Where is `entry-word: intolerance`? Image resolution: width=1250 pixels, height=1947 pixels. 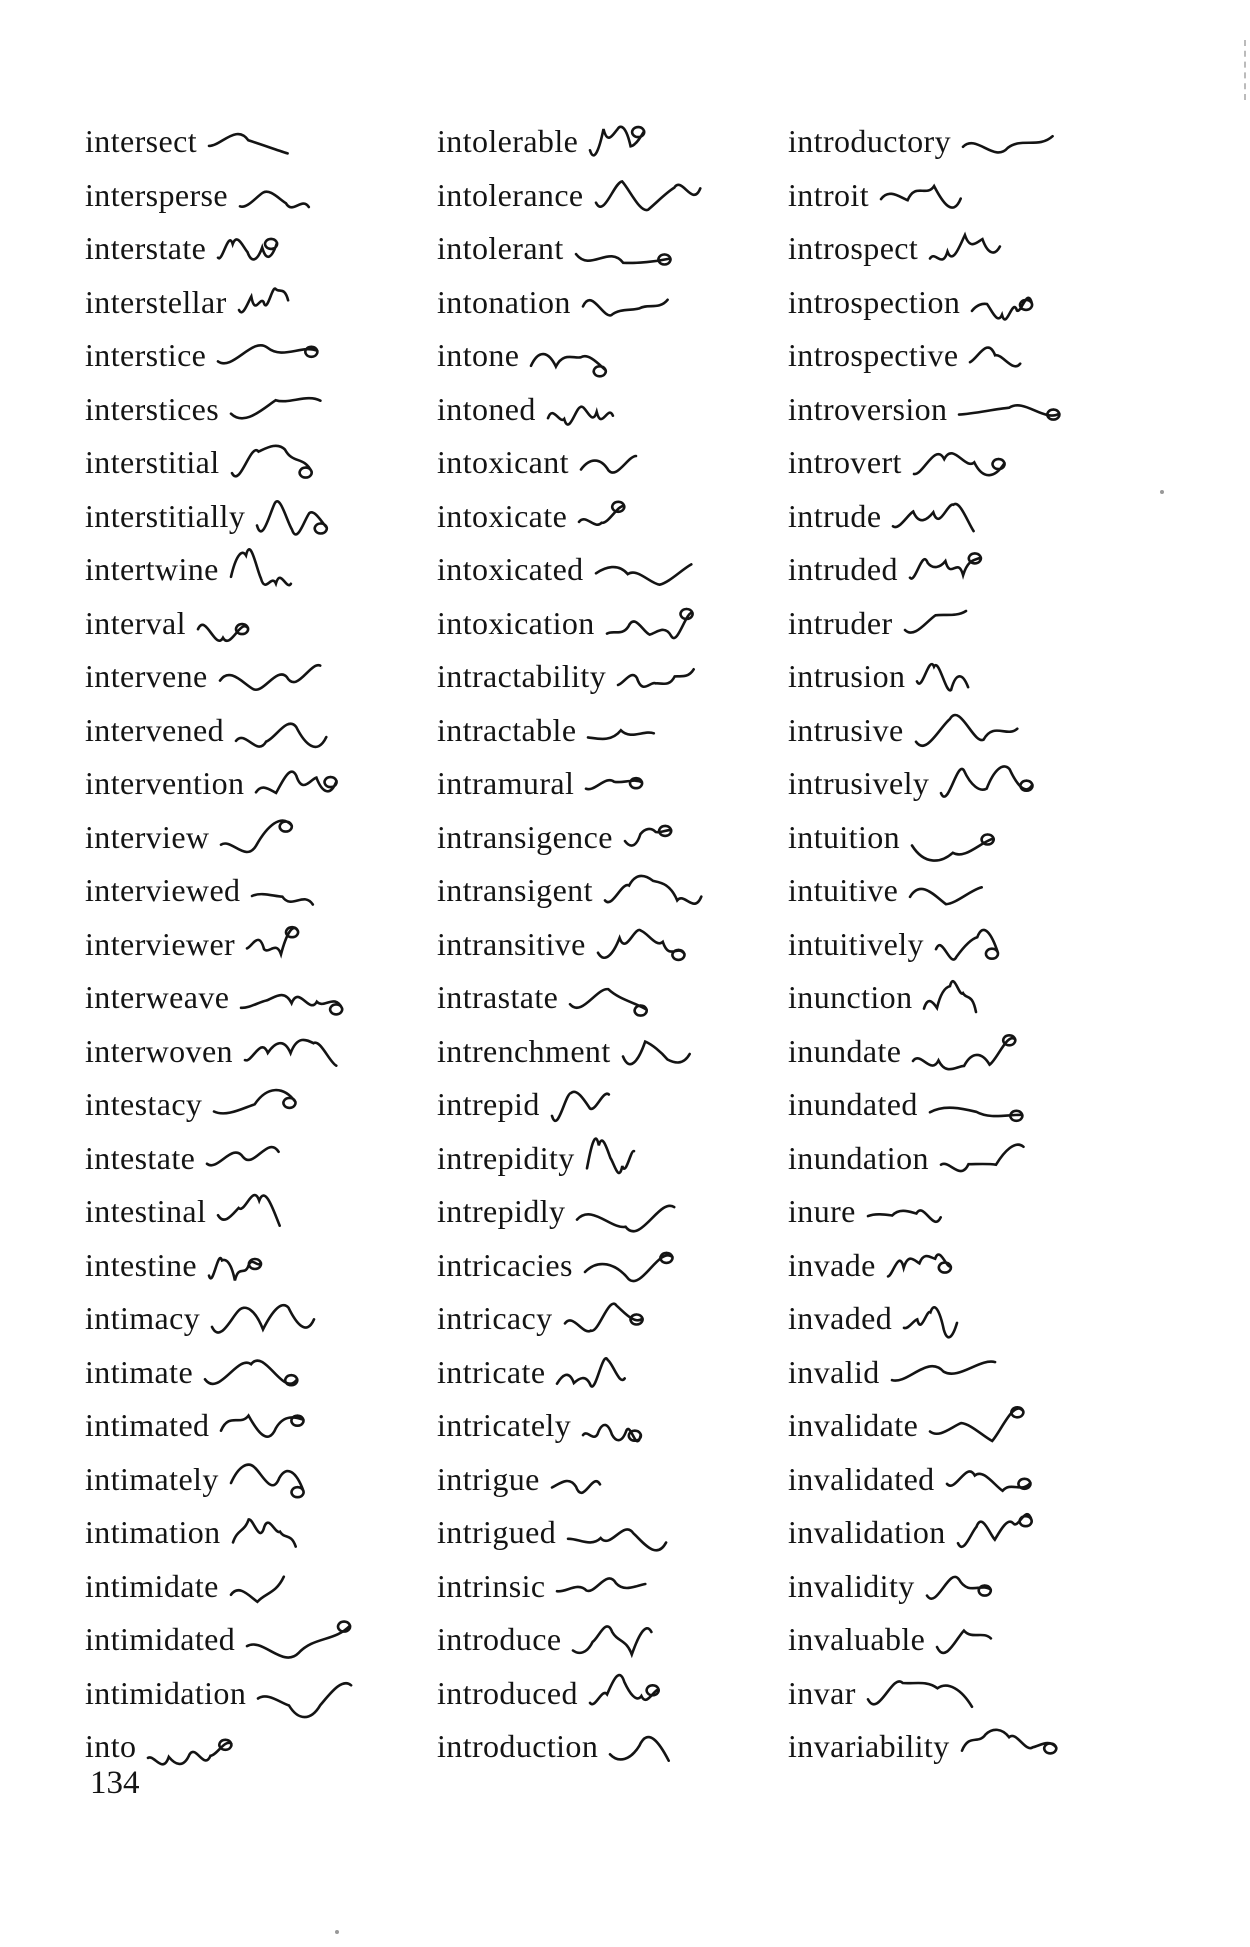
entry-word: intolerance is located at coordinates (510, 194).